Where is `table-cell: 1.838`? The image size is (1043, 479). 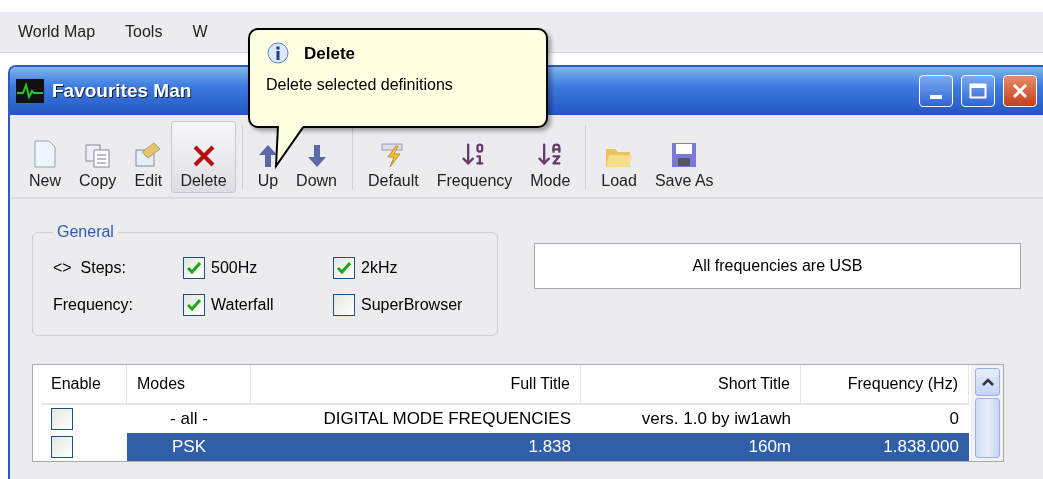
table-cell: 1.838 is located at coordinates (416, 447).